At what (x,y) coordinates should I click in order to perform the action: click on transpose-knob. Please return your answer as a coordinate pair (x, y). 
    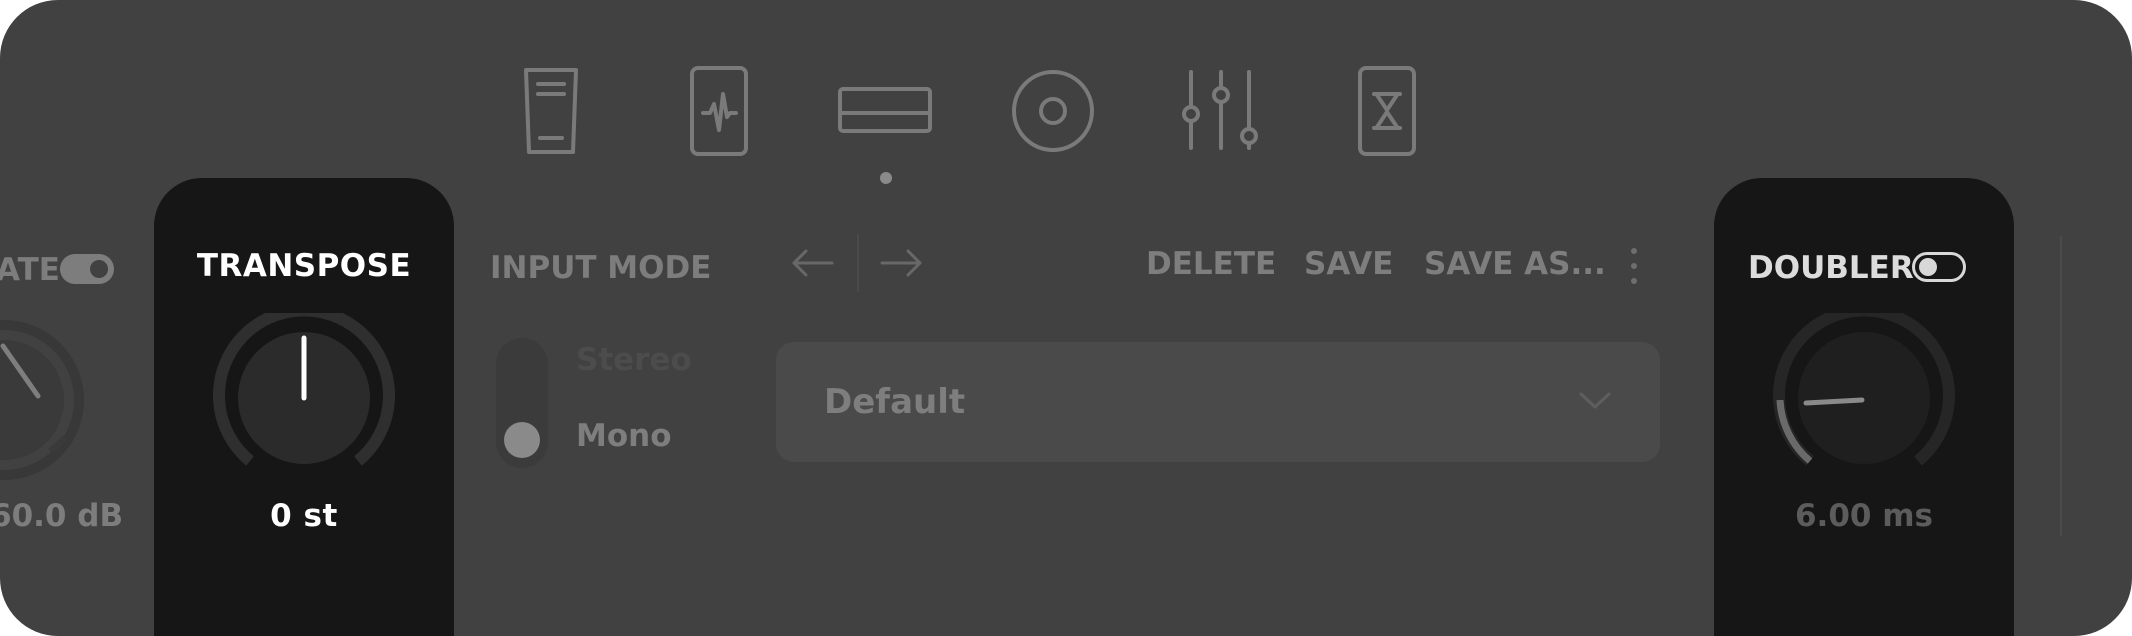
    Looking at the image, I should click on (304, 408).